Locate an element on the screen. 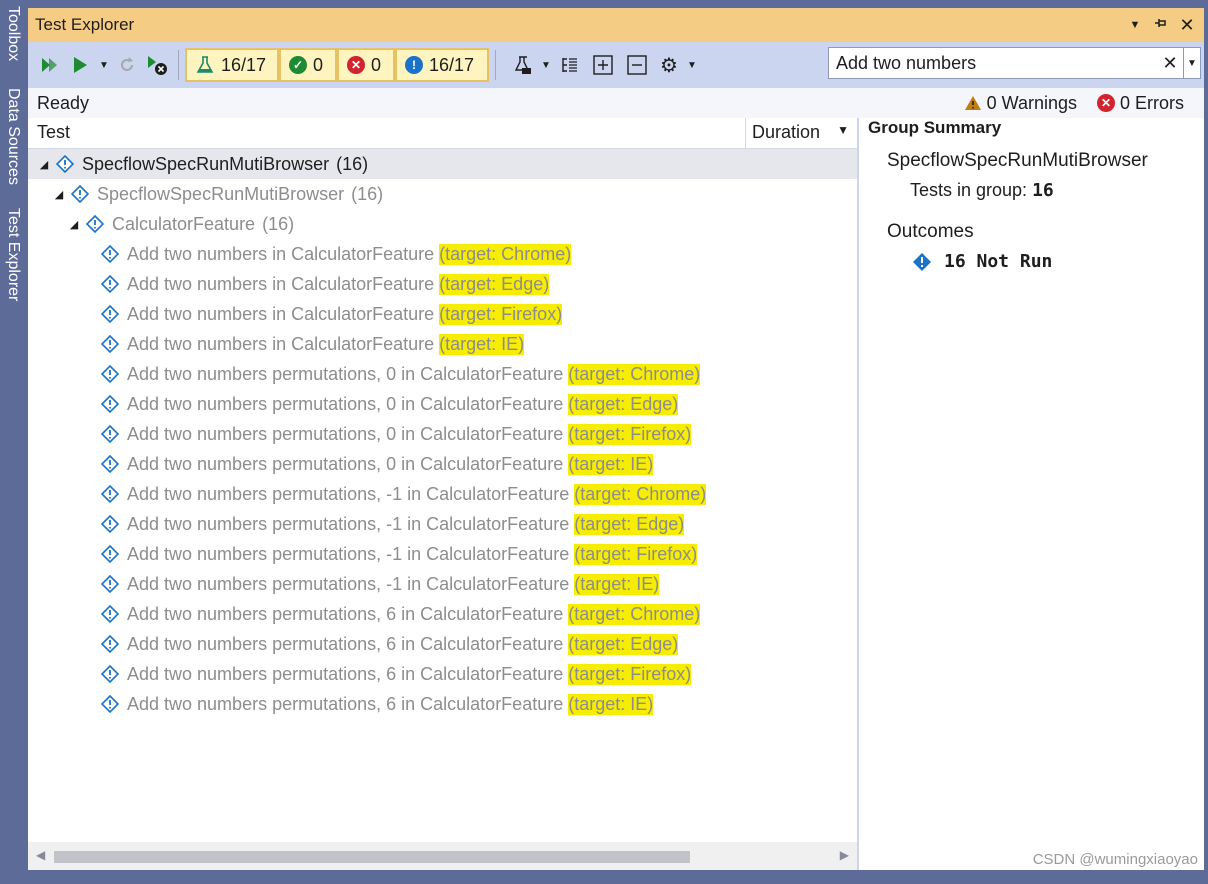  warnings-indicator: 0 Warnings is located at coordinates (1020, 103).